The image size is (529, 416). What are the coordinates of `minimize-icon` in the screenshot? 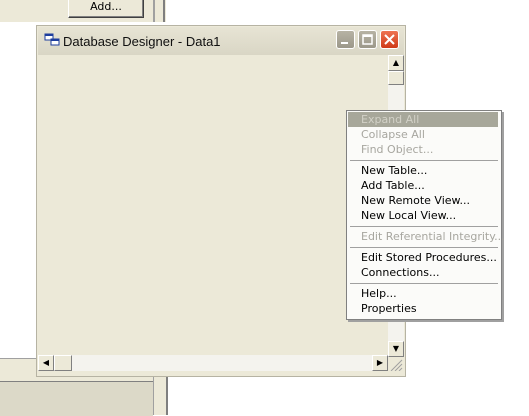 It's located at (344, 43).